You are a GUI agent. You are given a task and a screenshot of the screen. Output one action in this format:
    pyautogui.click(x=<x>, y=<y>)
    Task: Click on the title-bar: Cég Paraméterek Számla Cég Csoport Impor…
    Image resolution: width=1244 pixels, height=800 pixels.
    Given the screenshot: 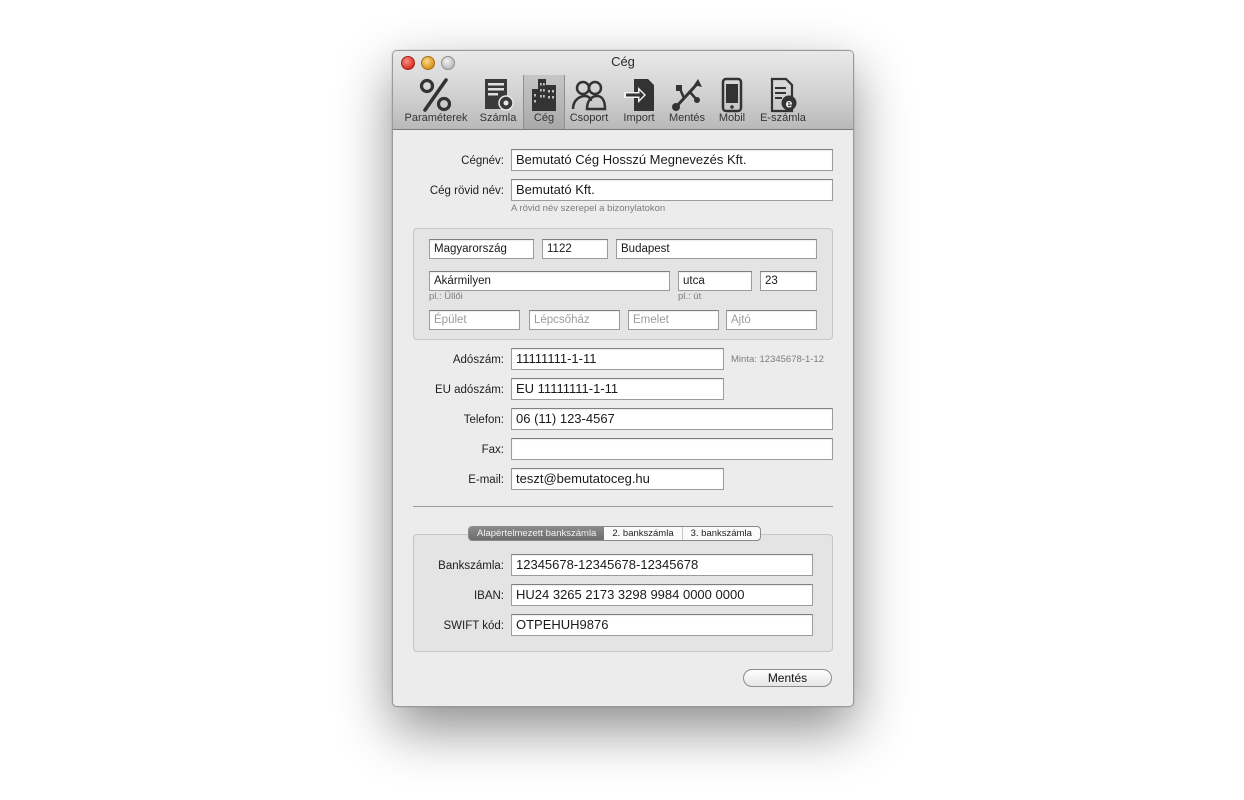 What is the action you would take?
    pyautogui.click(x=623, y=90)
    